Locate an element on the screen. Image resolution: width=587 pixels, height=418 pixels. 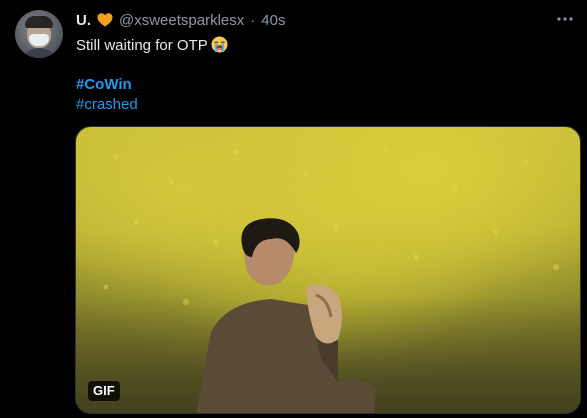
more-options-icon is located at coordinates (565, 19).